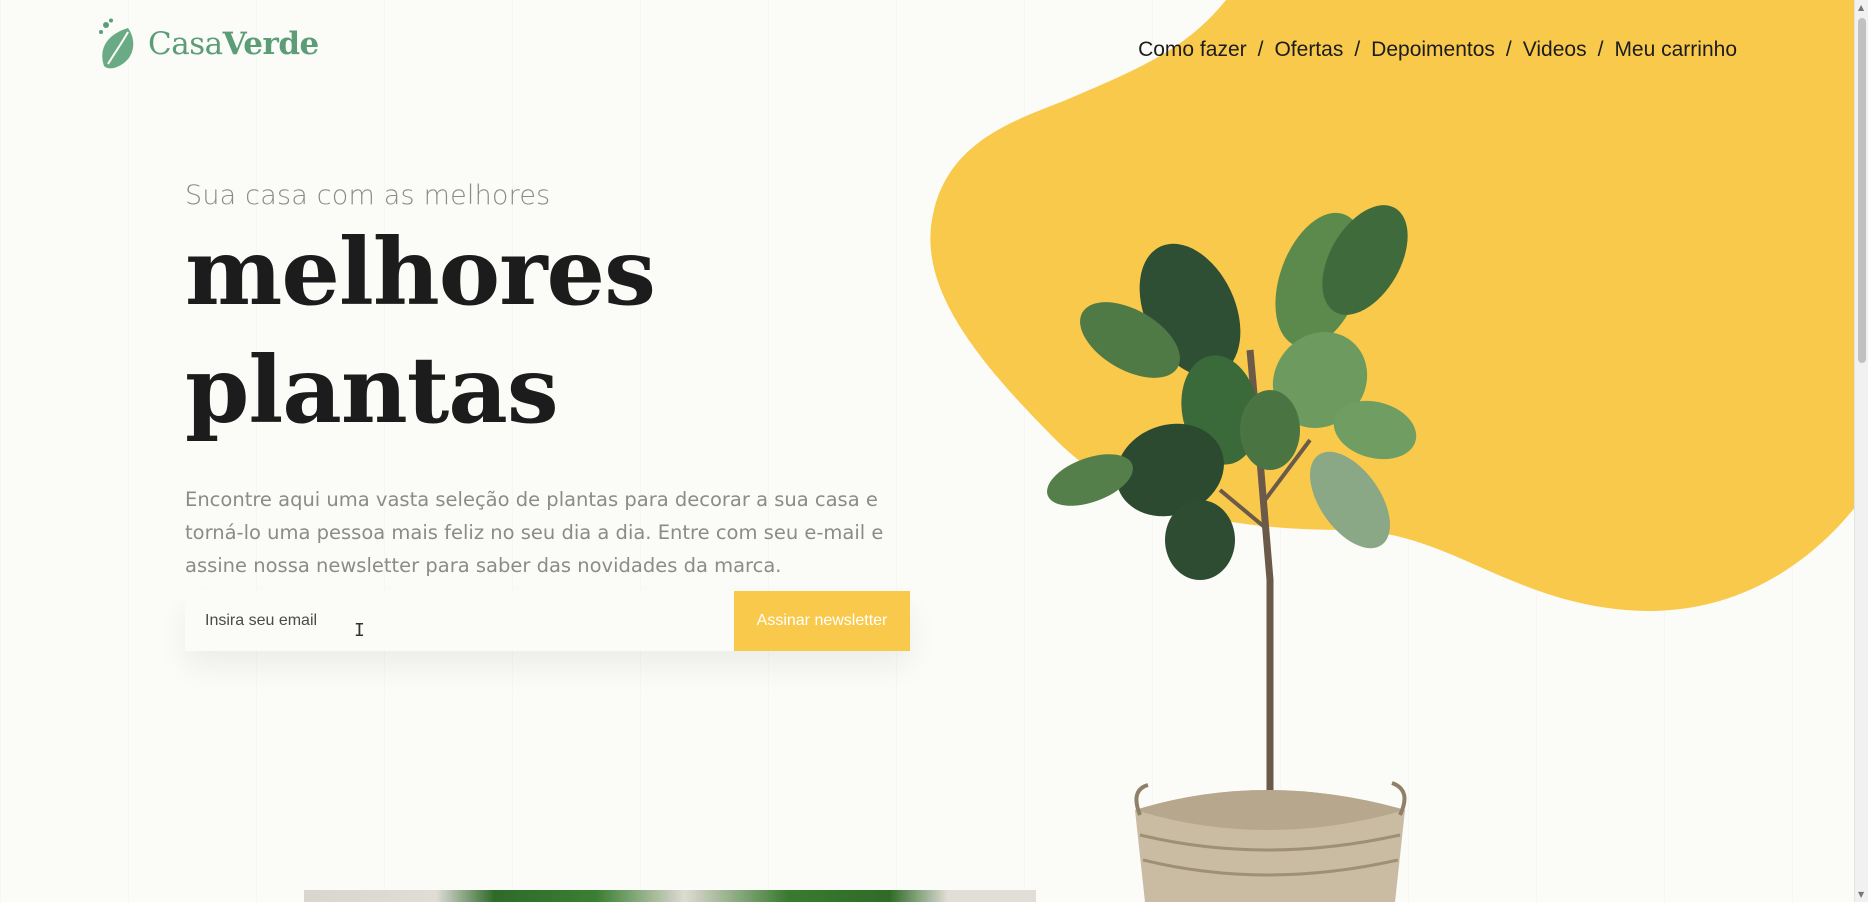  Describe the element at coordinates (1675, 50) in the screenshot. I see `nav-item-meu-carrinho: Meu carrinho` at that location.